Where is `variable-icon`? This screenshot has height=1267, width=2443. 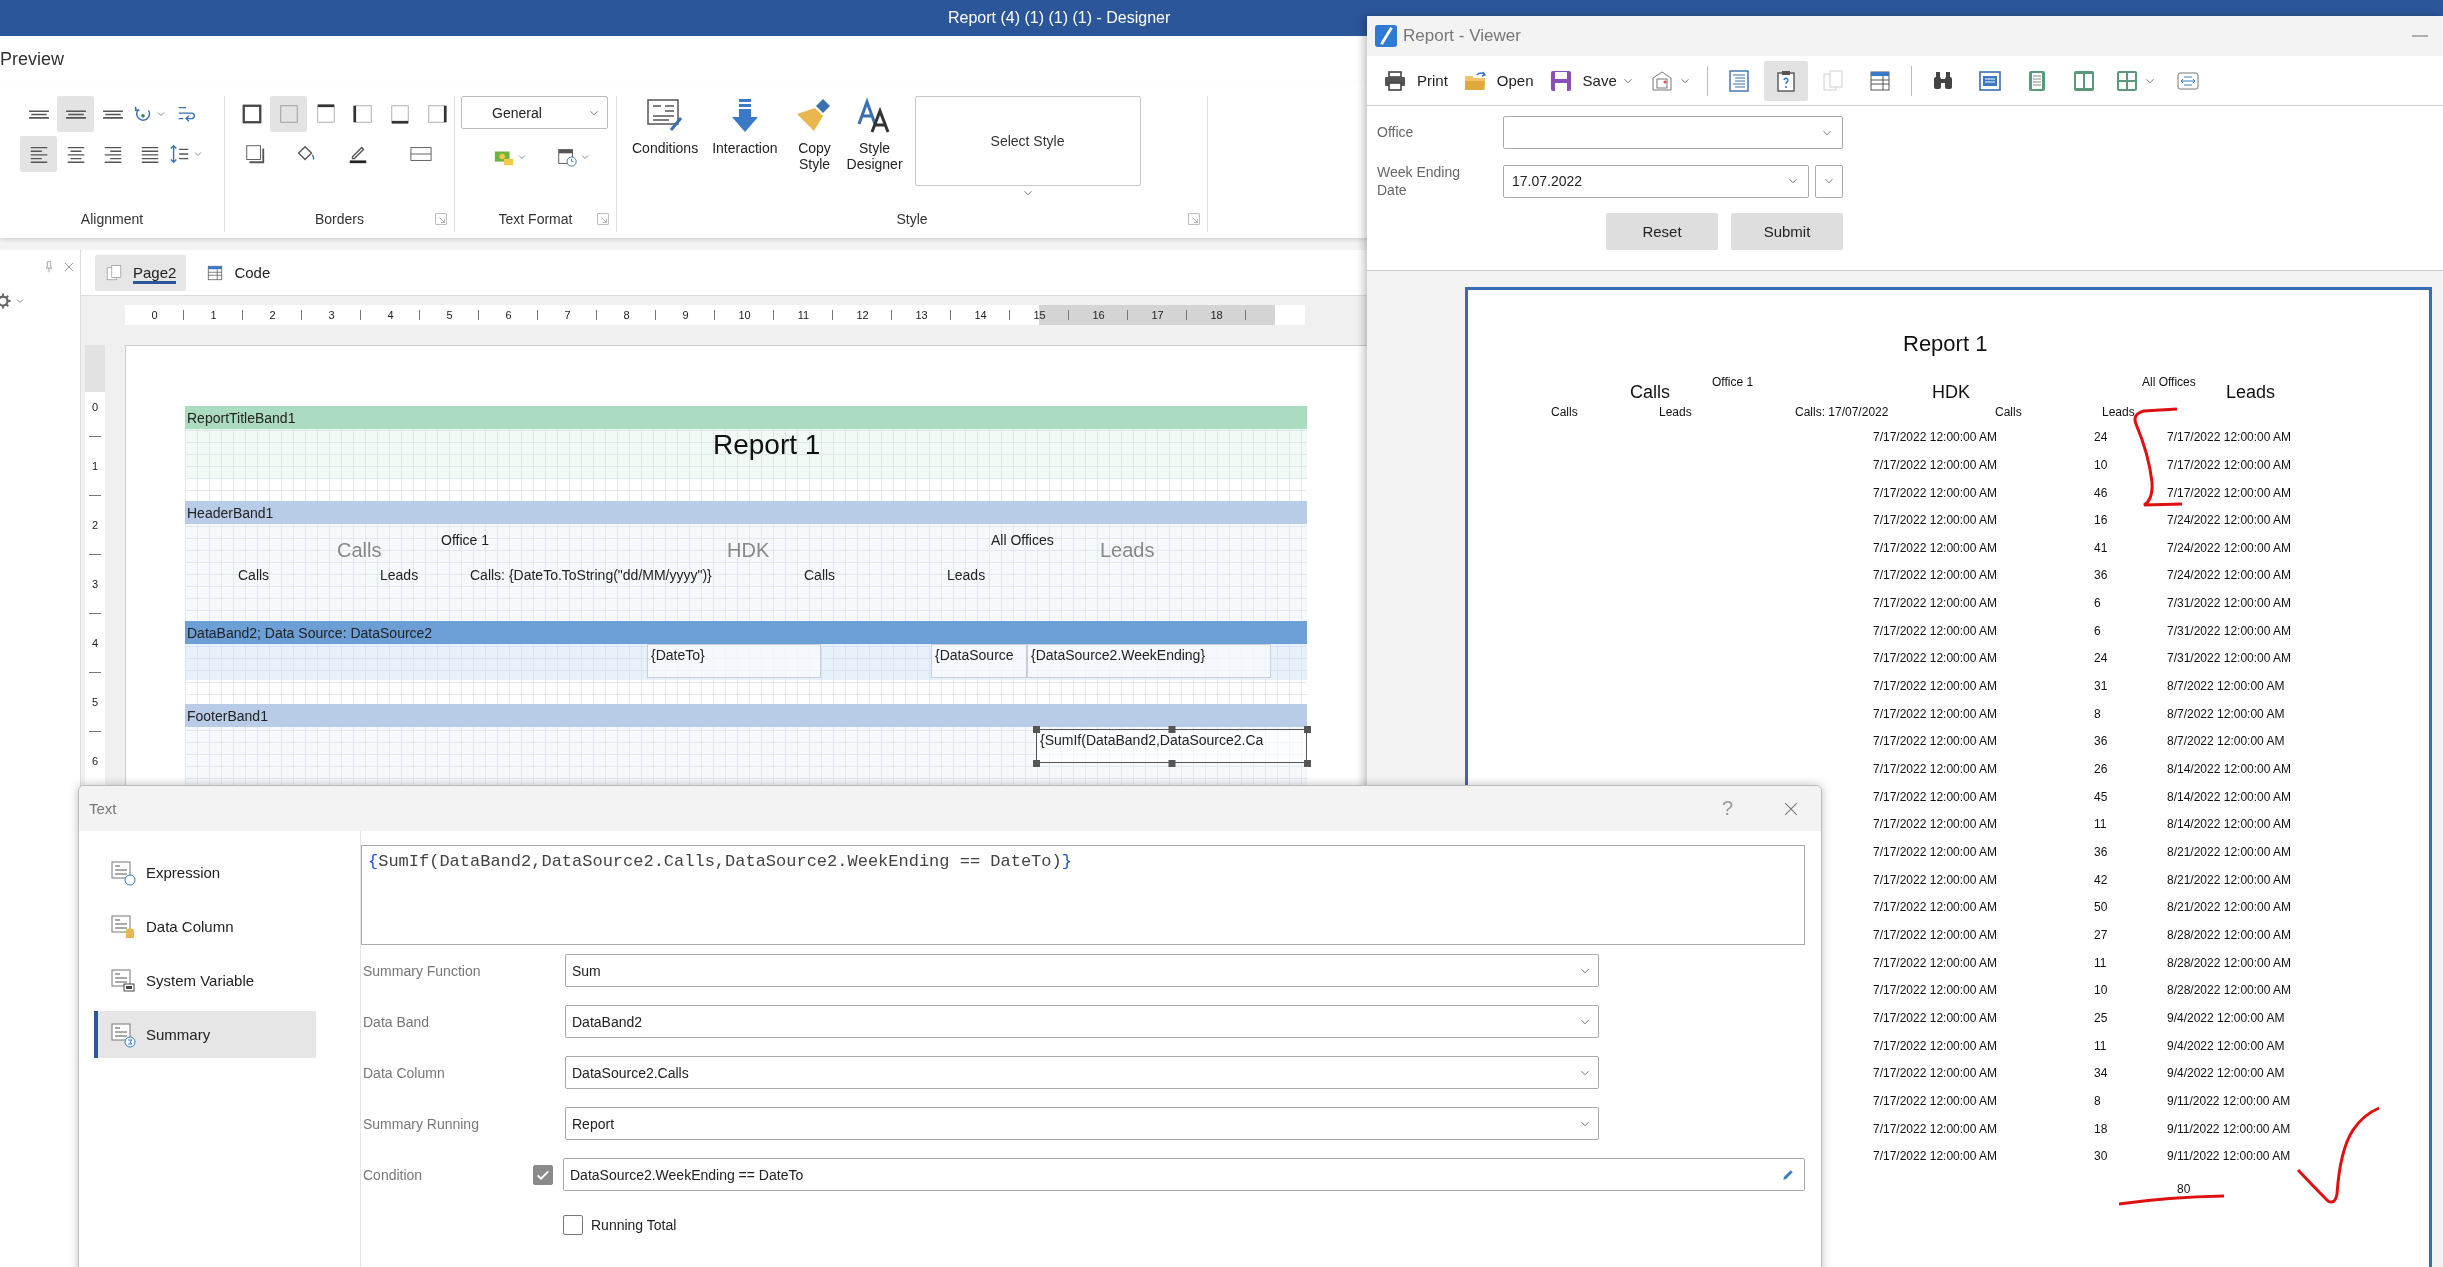 variable-icon is located at coordinates (123, 980).